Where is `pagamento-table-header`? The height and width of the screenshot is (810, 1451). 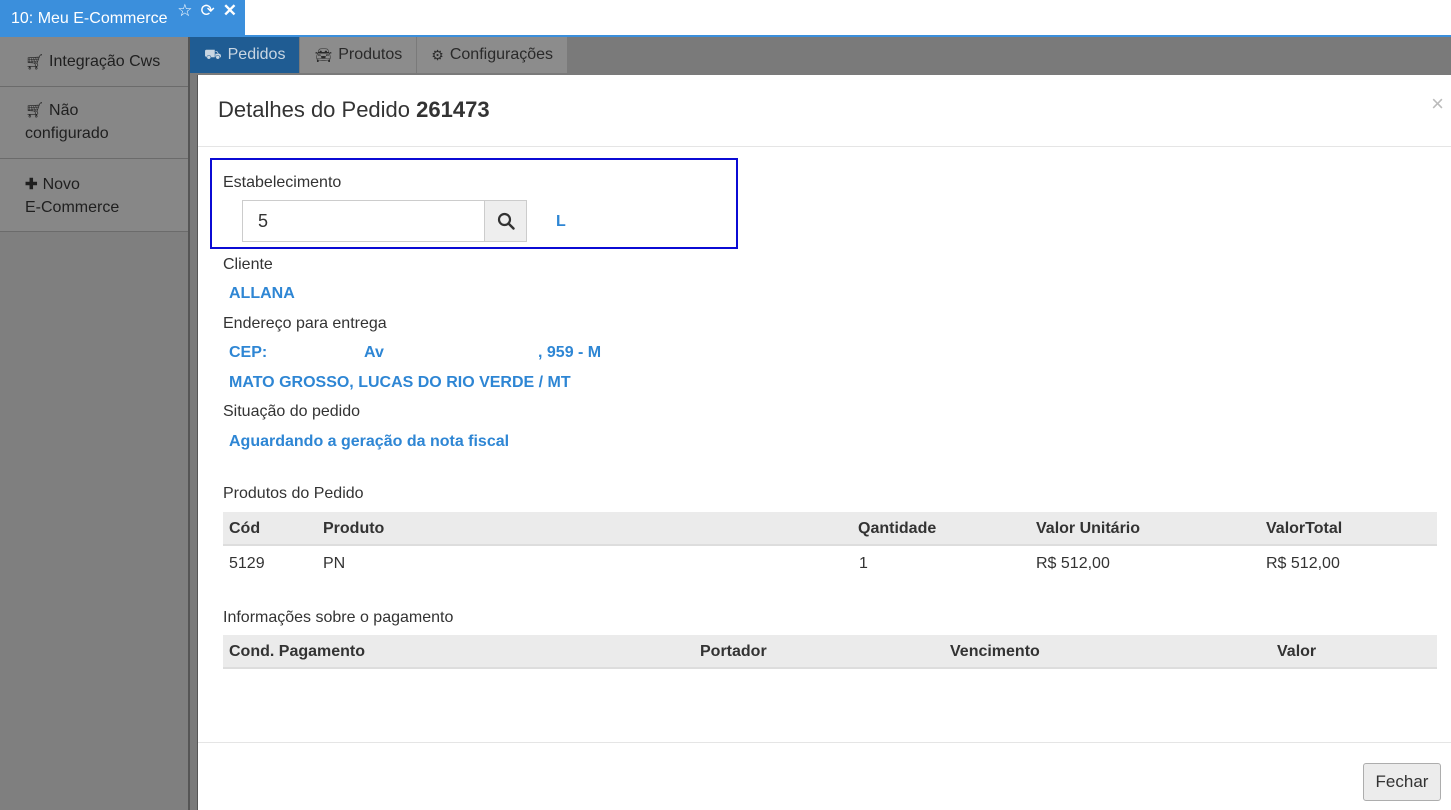 pagamento-table-header is located at coordinates (830, 652).